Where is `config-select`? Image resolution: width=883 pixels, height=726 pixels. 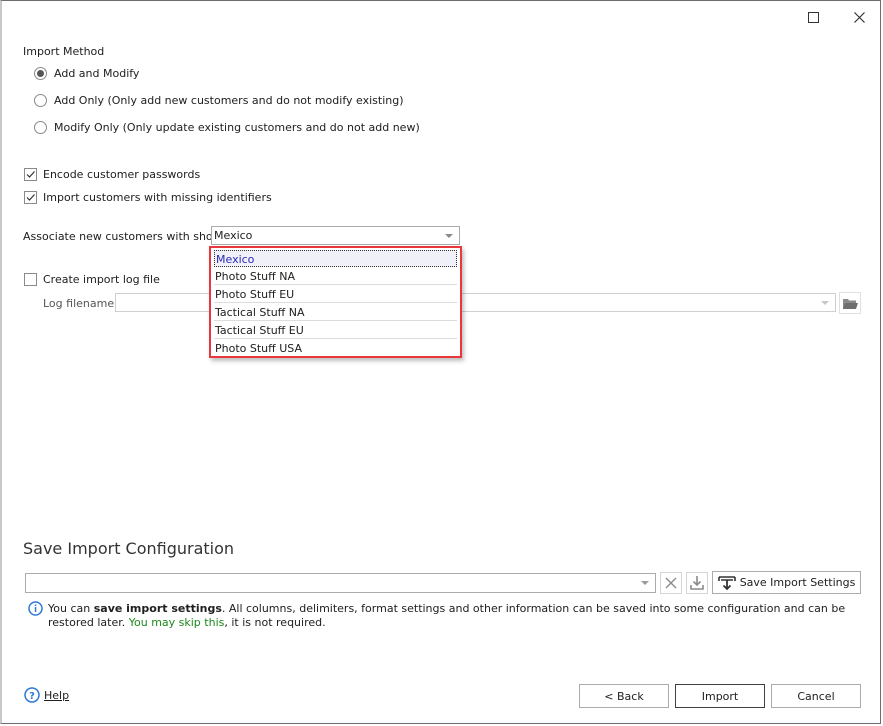
config-select is located at coordinates (340, 583).